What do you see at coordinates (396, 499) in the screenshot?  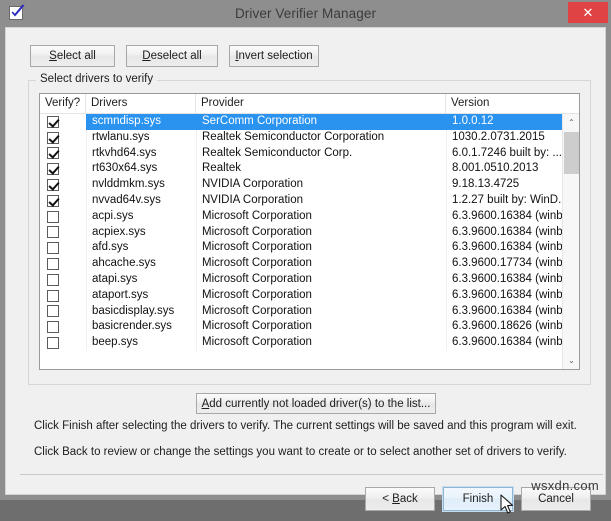 I see `back-accel: B` at bounding box center [396, 499].